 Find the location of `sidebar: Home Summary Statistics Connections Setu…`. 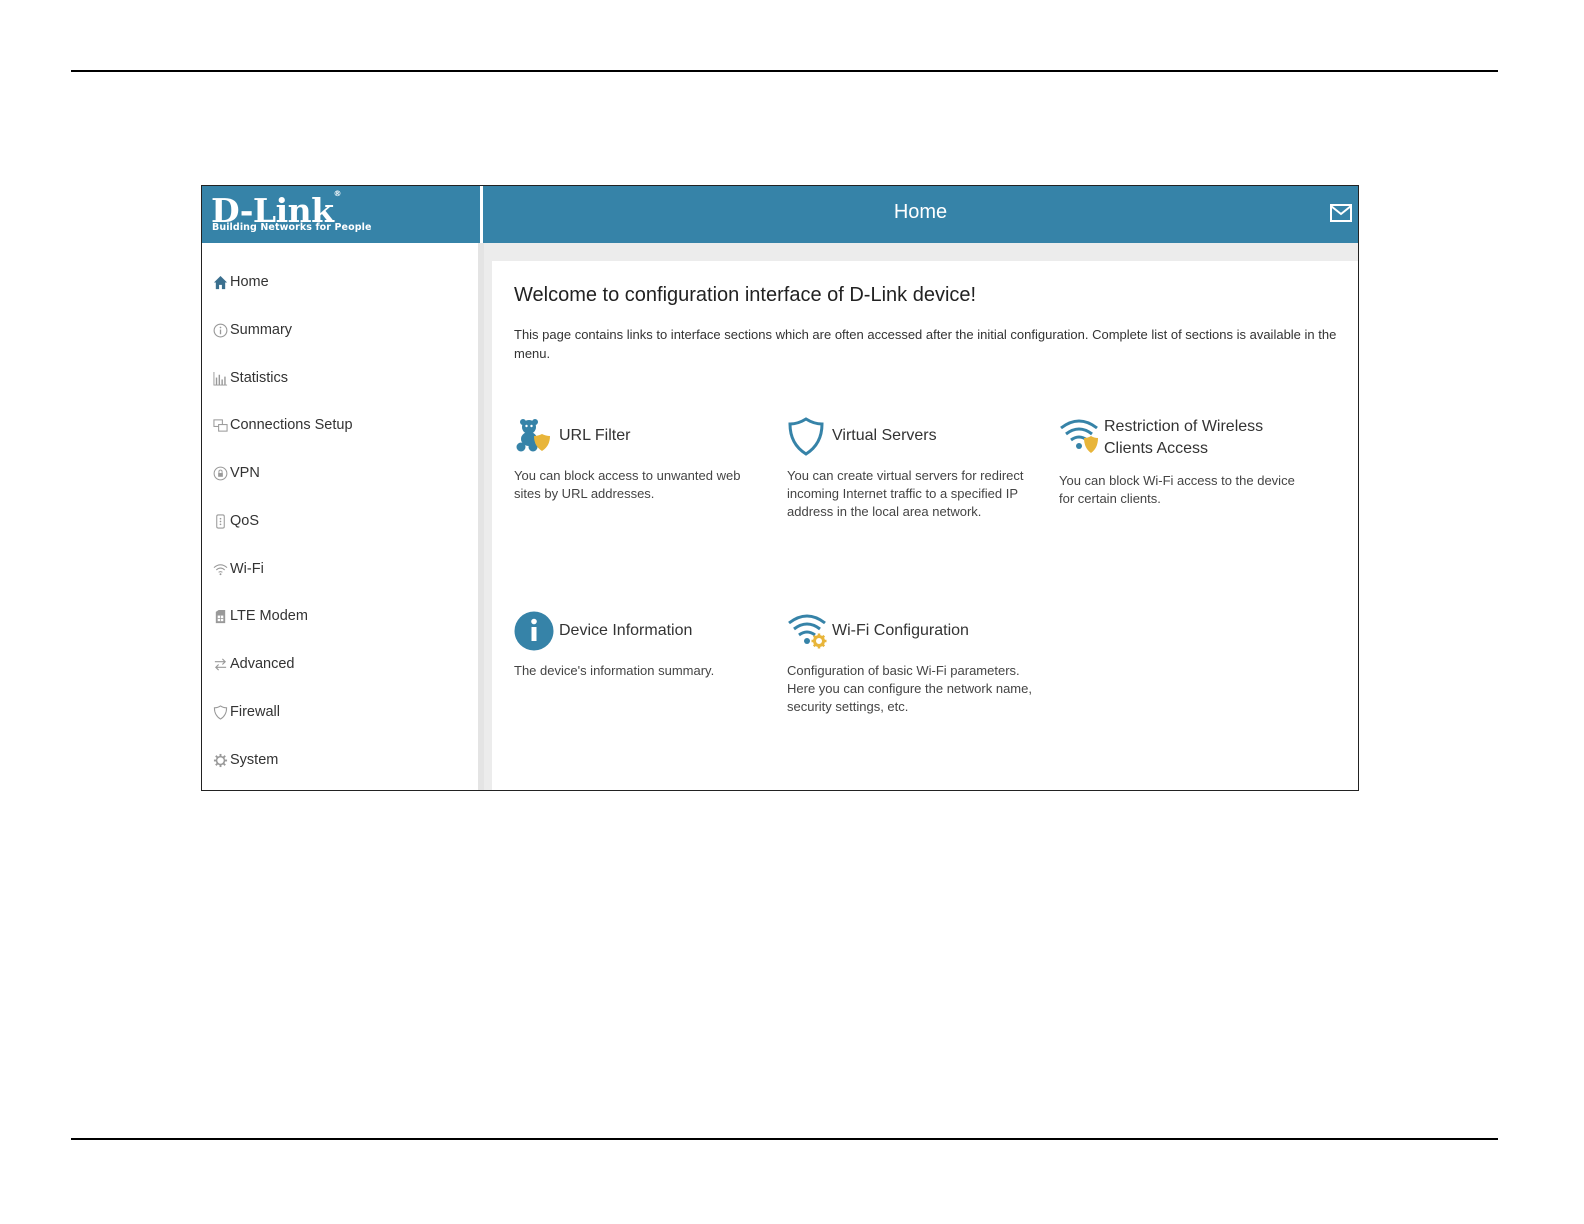

sidebar: Home Summary Statistics Connections Setu… is located at coordinates (340, 516).